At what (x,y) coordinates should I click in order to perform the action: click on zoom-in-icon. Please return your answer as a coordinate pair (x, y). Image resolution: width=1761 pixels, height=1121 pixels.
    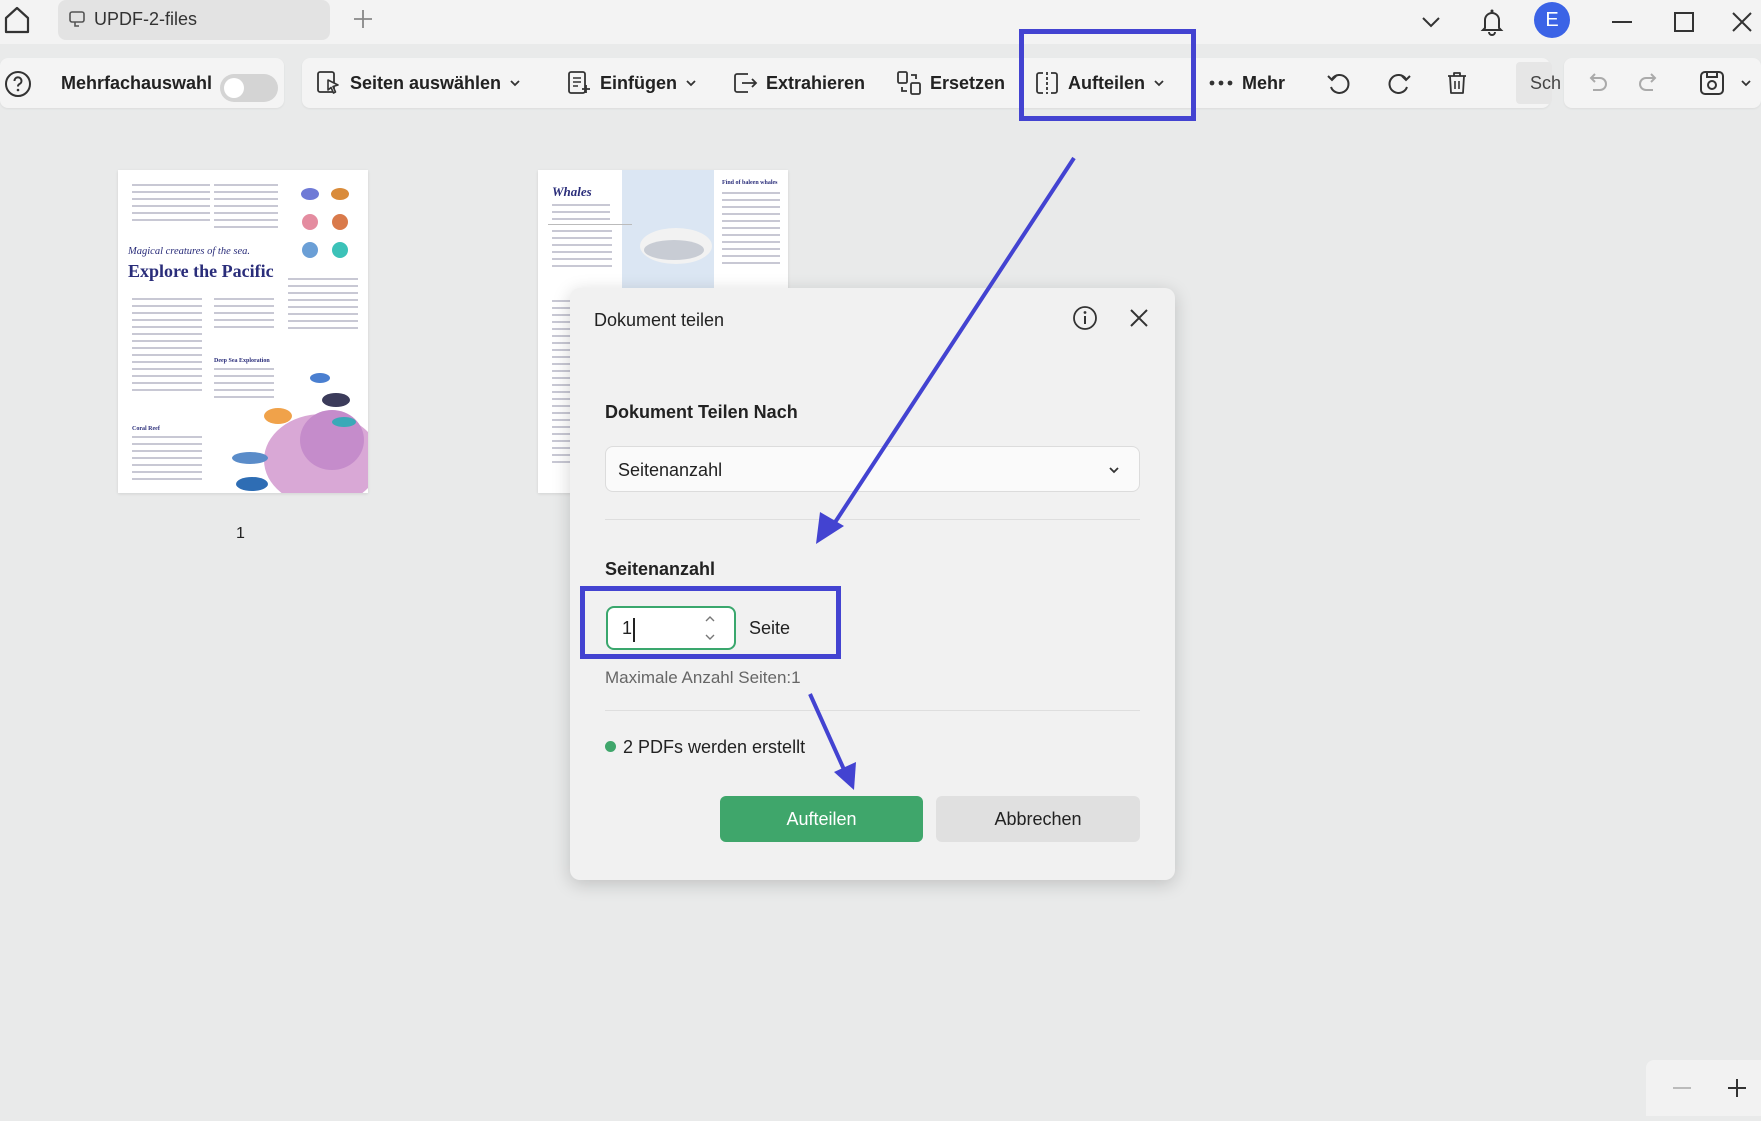
    Looking at the image, I should click on (1737, 1088).